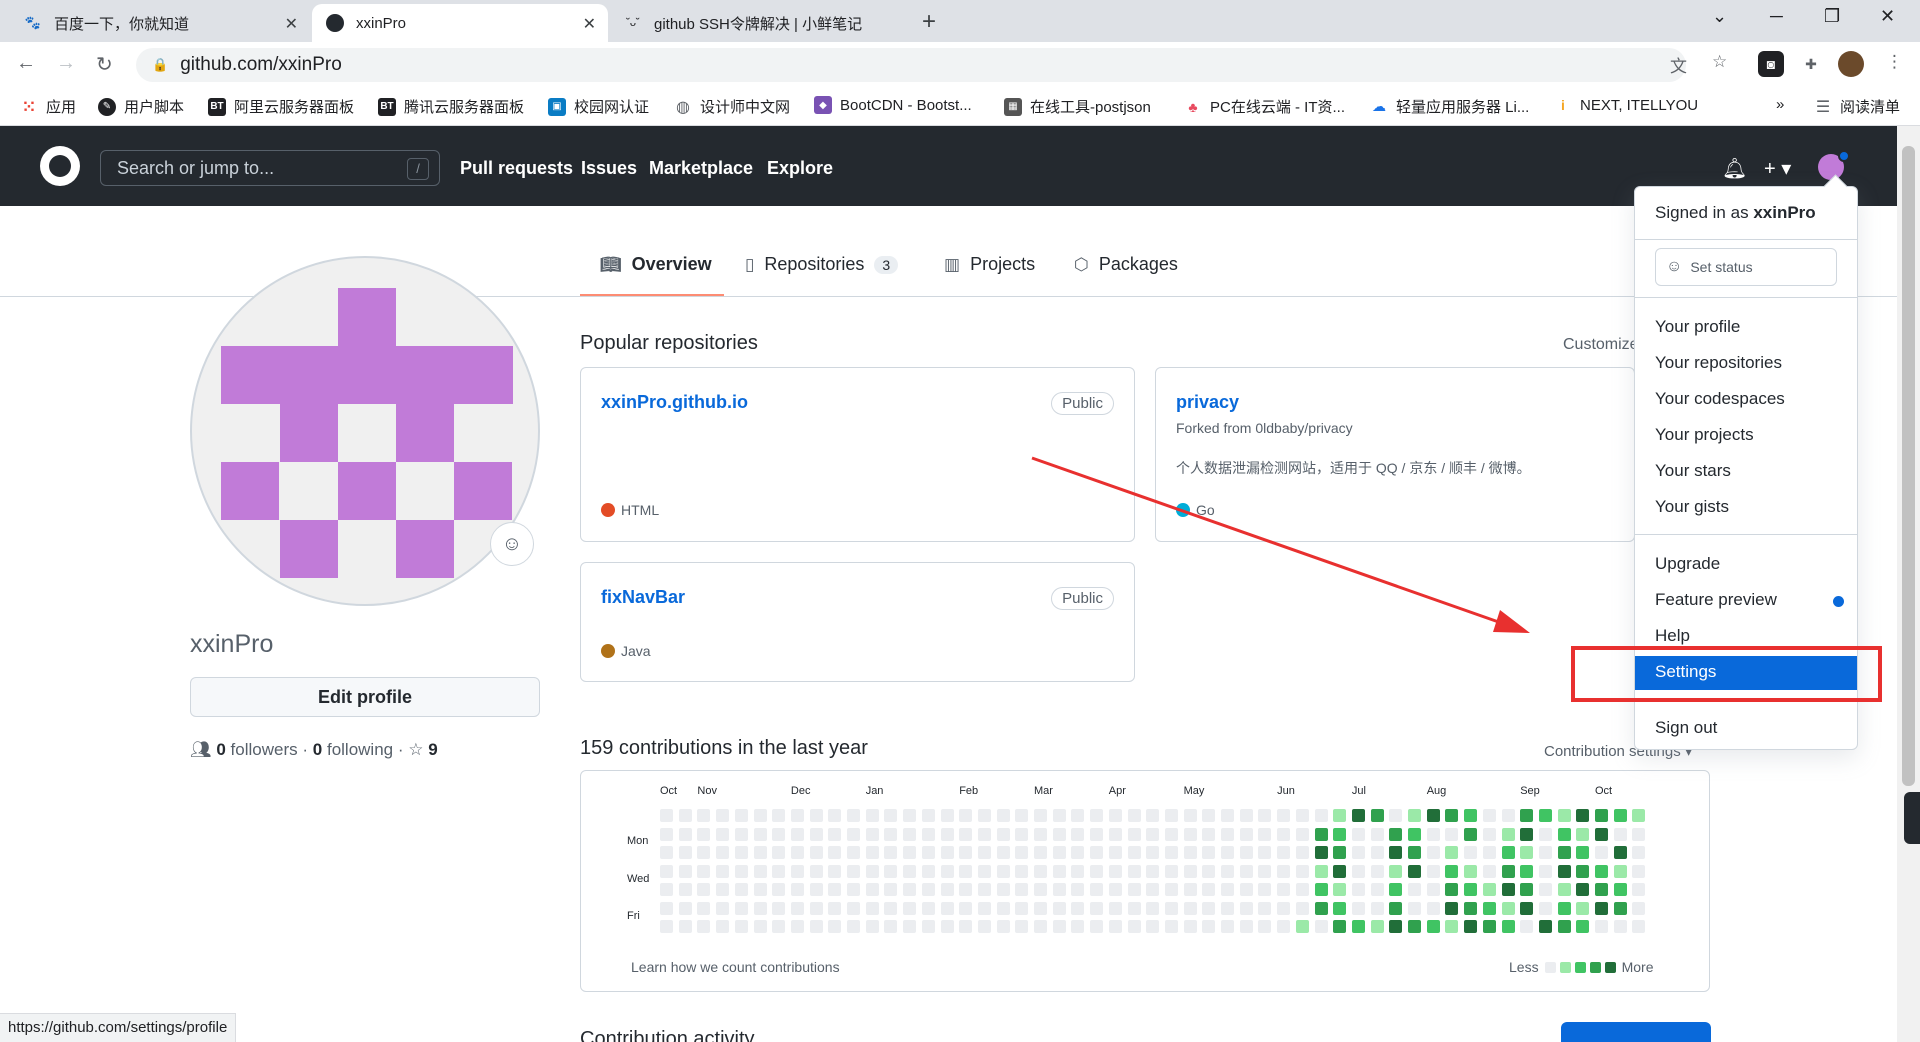 The width and height of the screenshot is (1920, 1042). What do you see at coordinates (256, 749) in the screenshot?
I see `followers-link: 0 followers` at bounding box center [256, 749].